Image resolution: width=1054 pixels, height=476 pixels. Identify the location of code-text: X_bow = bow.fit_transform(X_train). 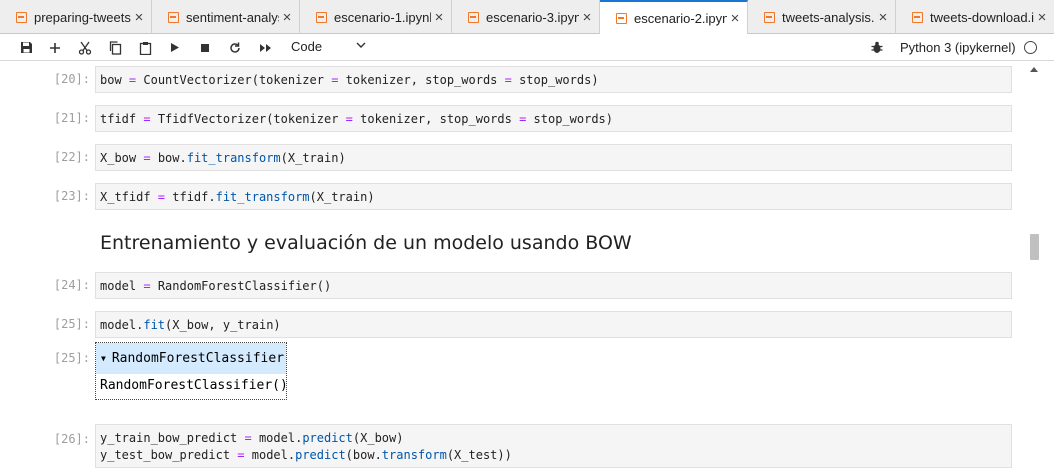
(223, 158).